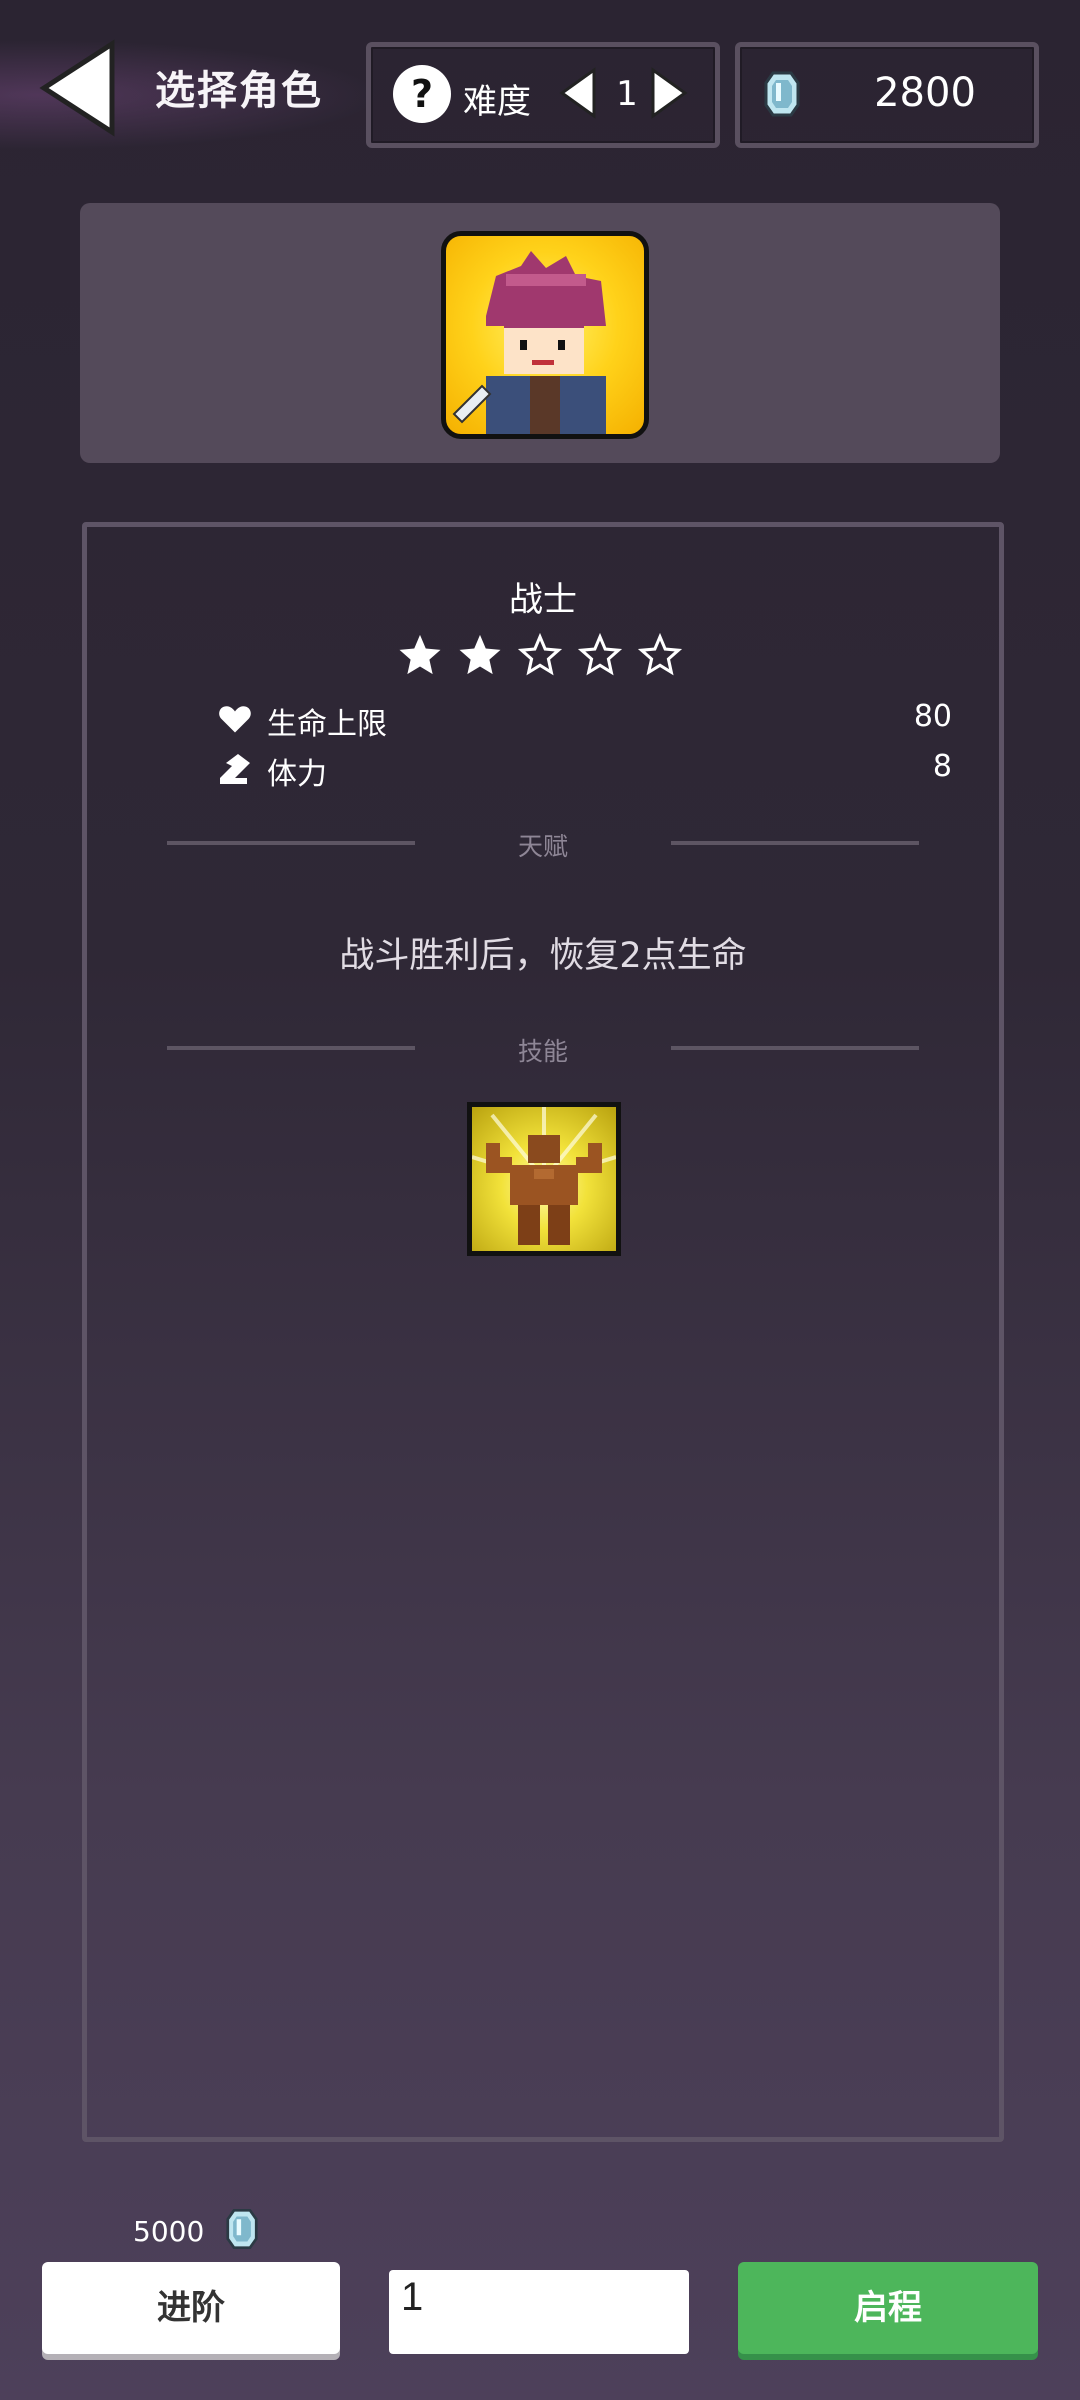  Describe the element at coordinates (239, 91) in the screenshot. I see `page-title: 选择角色` at that location.